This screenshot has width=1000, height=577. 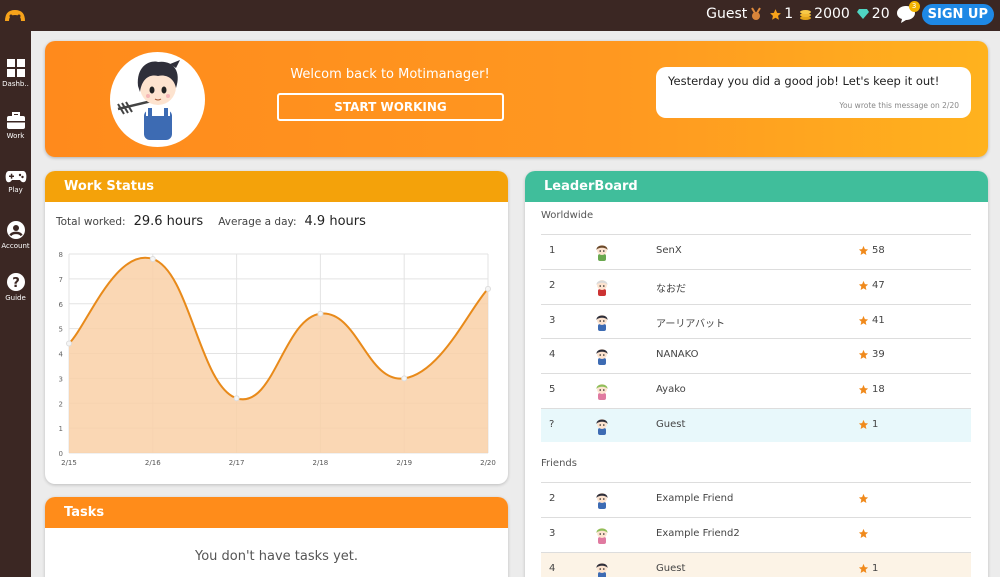 What do you see at coordinates (756, 186) in the screenshot?
I see `leaderboard-title: LeaderBoard` at bounding box center [756, 186].